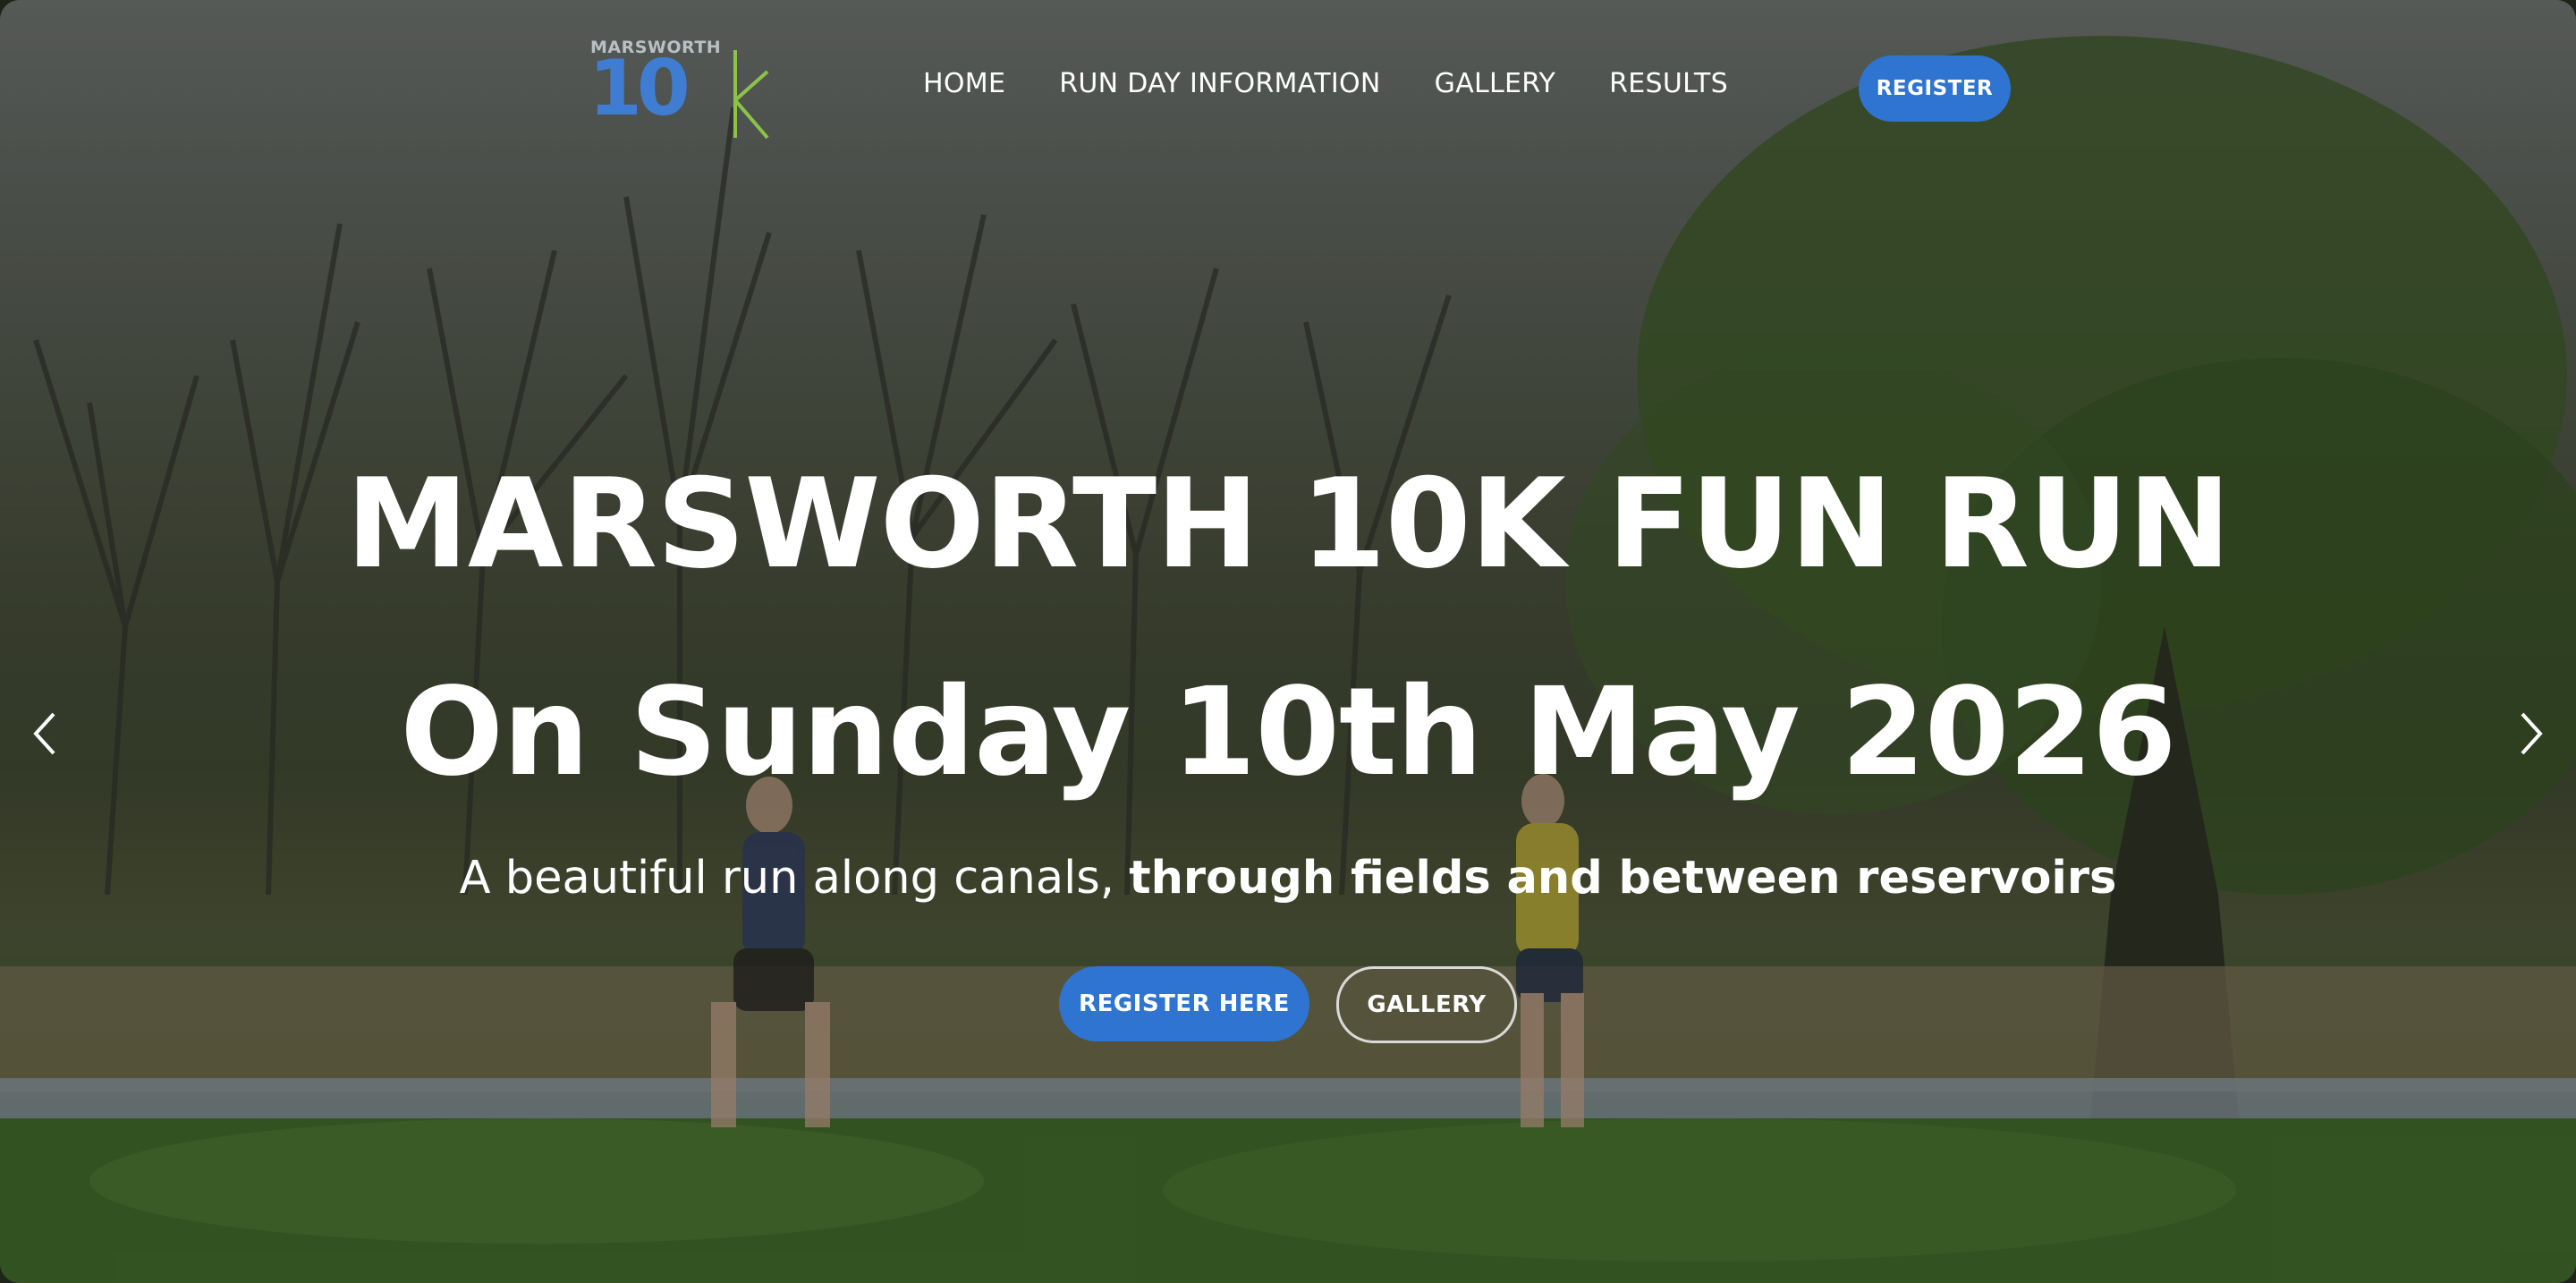 The image size is (2576, 1283). Describe the element at coordinates (640, 88) in the screenshot. I see `logo-number: 10` at that location.